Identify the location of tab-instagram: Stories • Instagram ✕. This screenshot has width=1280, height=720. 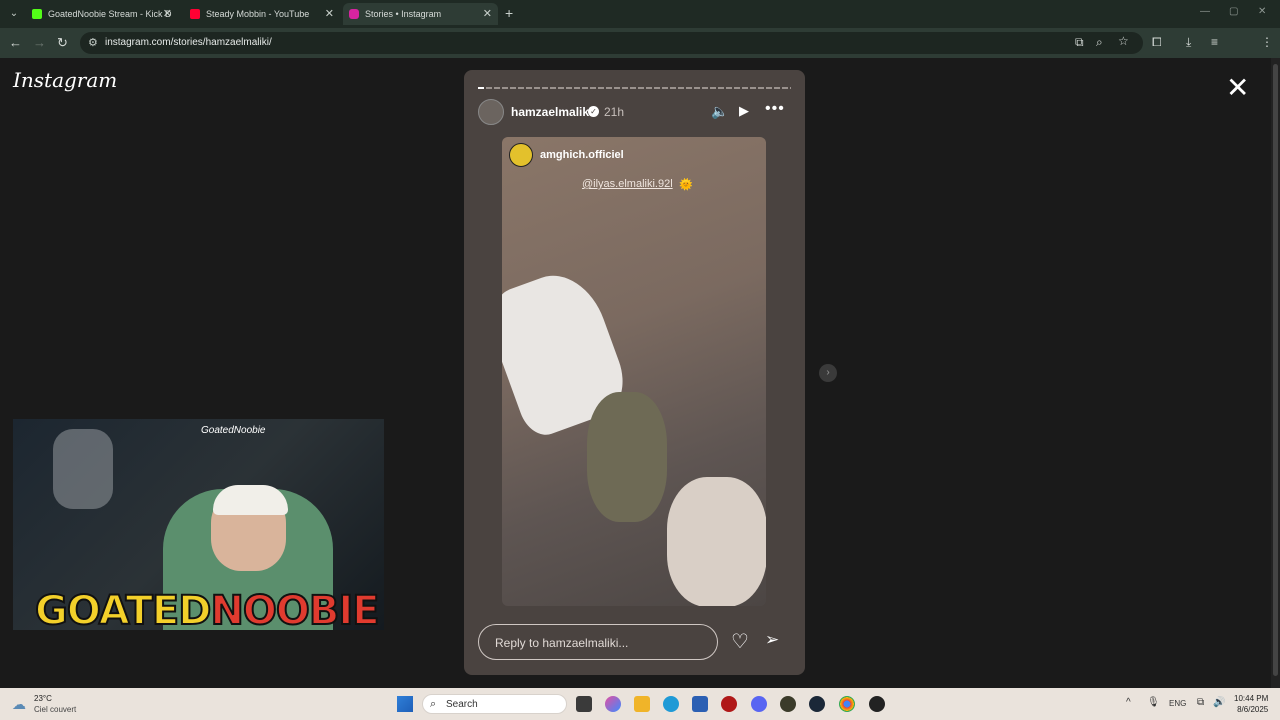
(420, 14).